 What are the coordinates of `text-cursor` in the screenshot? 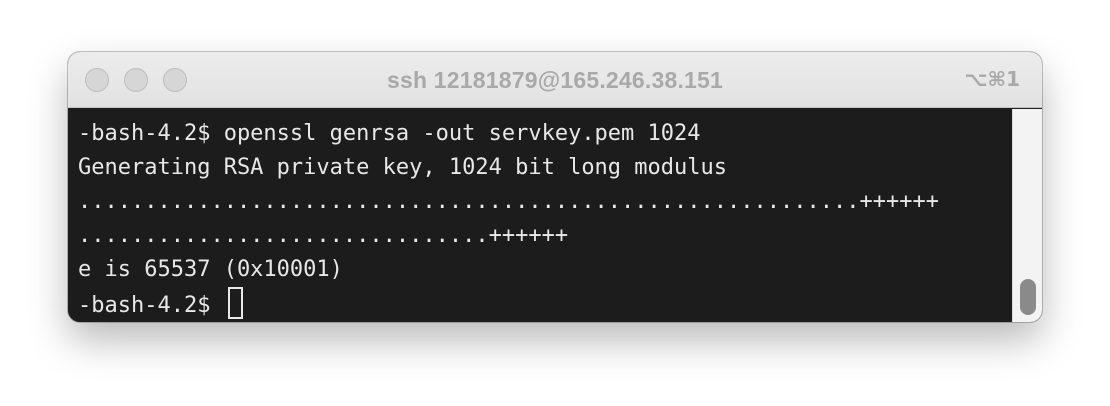 It's located at (235, 303).